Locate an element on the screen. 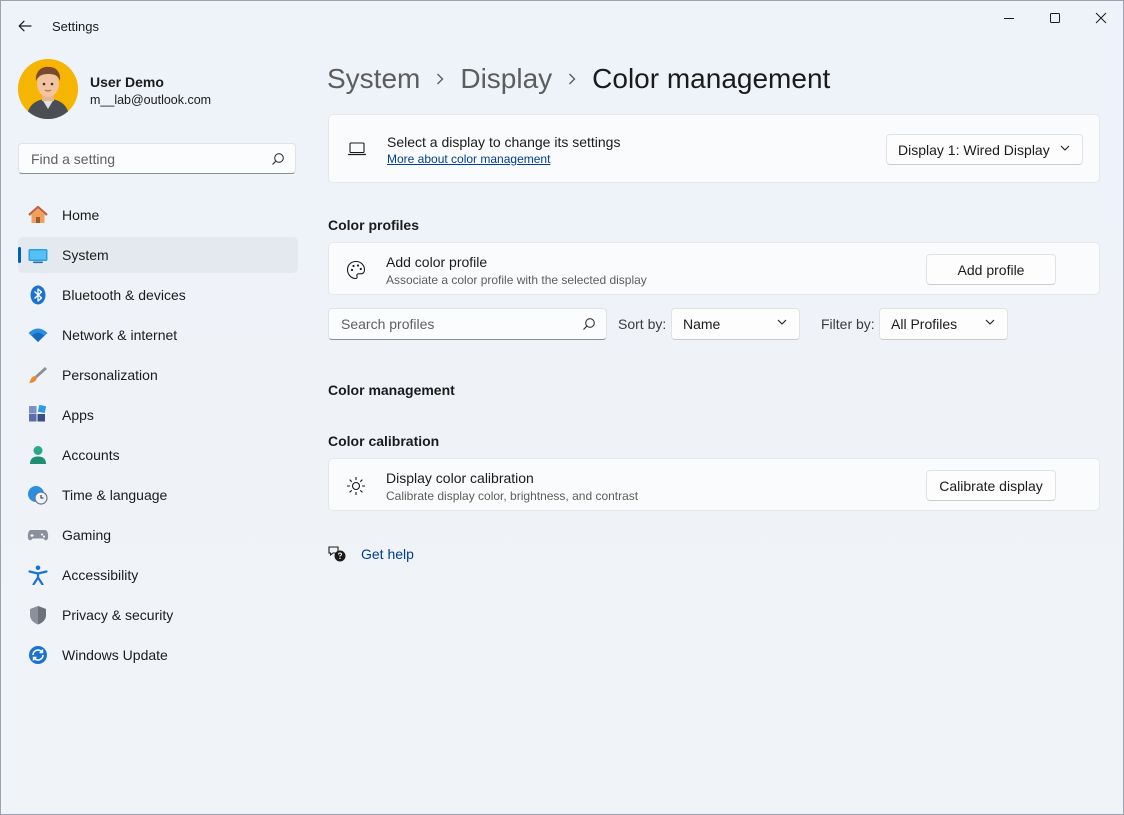 The width and height of the screenshot is (1124, 815). search-input is located at coordinates (146, 159).